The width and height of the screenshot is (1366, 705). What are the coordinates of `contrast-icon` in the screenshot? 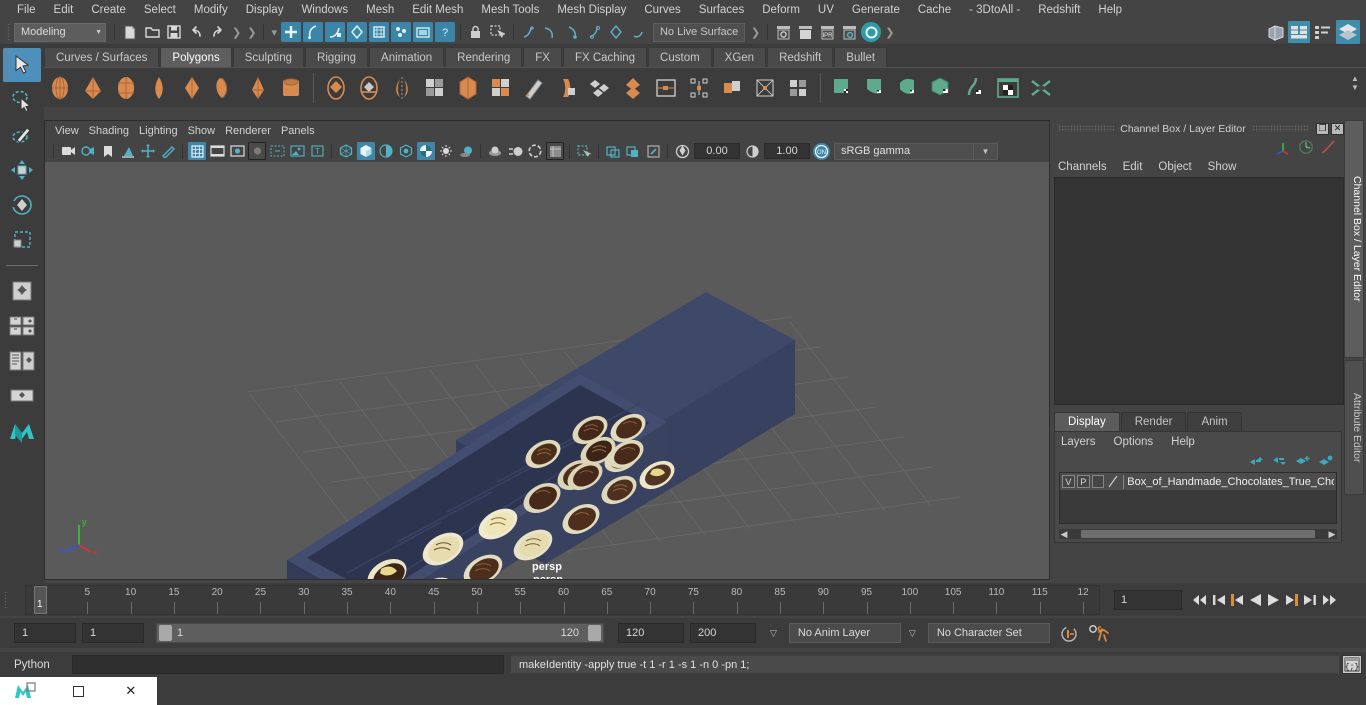 It's located at (752, 151).